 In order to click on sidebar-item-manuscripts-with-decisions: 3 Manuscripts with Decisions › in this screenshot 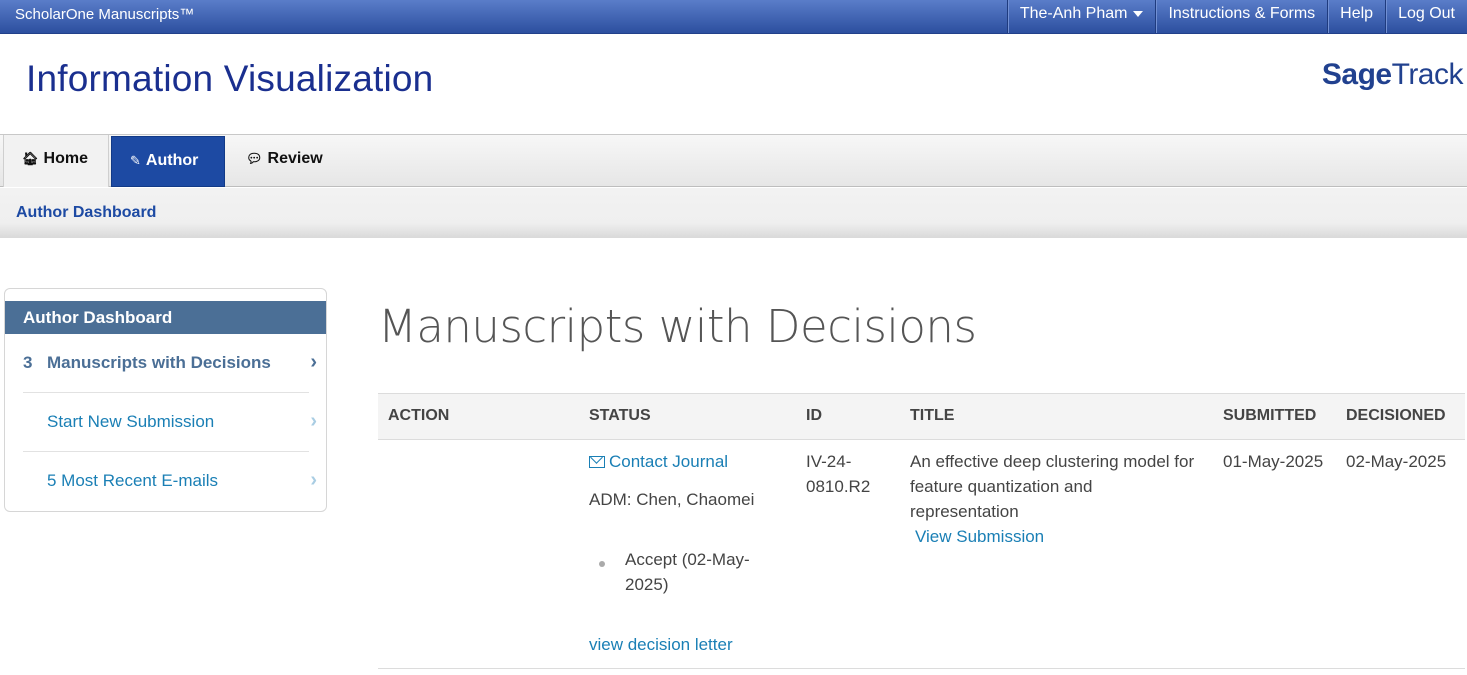, I will do `click(170, 363)`.